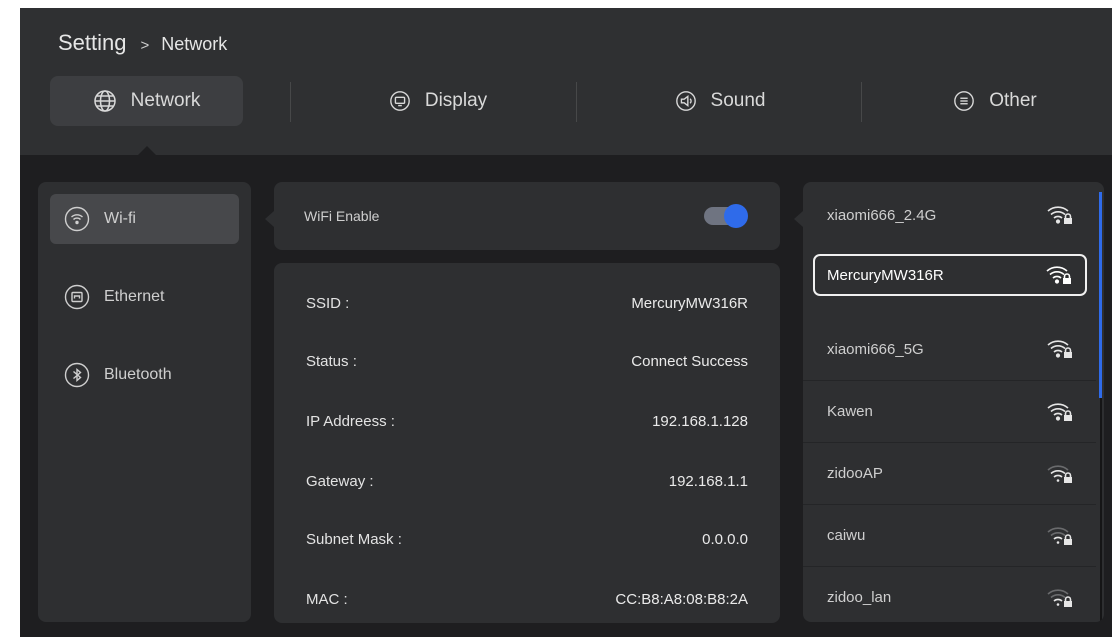  I want to click on detail-value: CC:B8:A8:08:B8:2A, so click(681, 599).